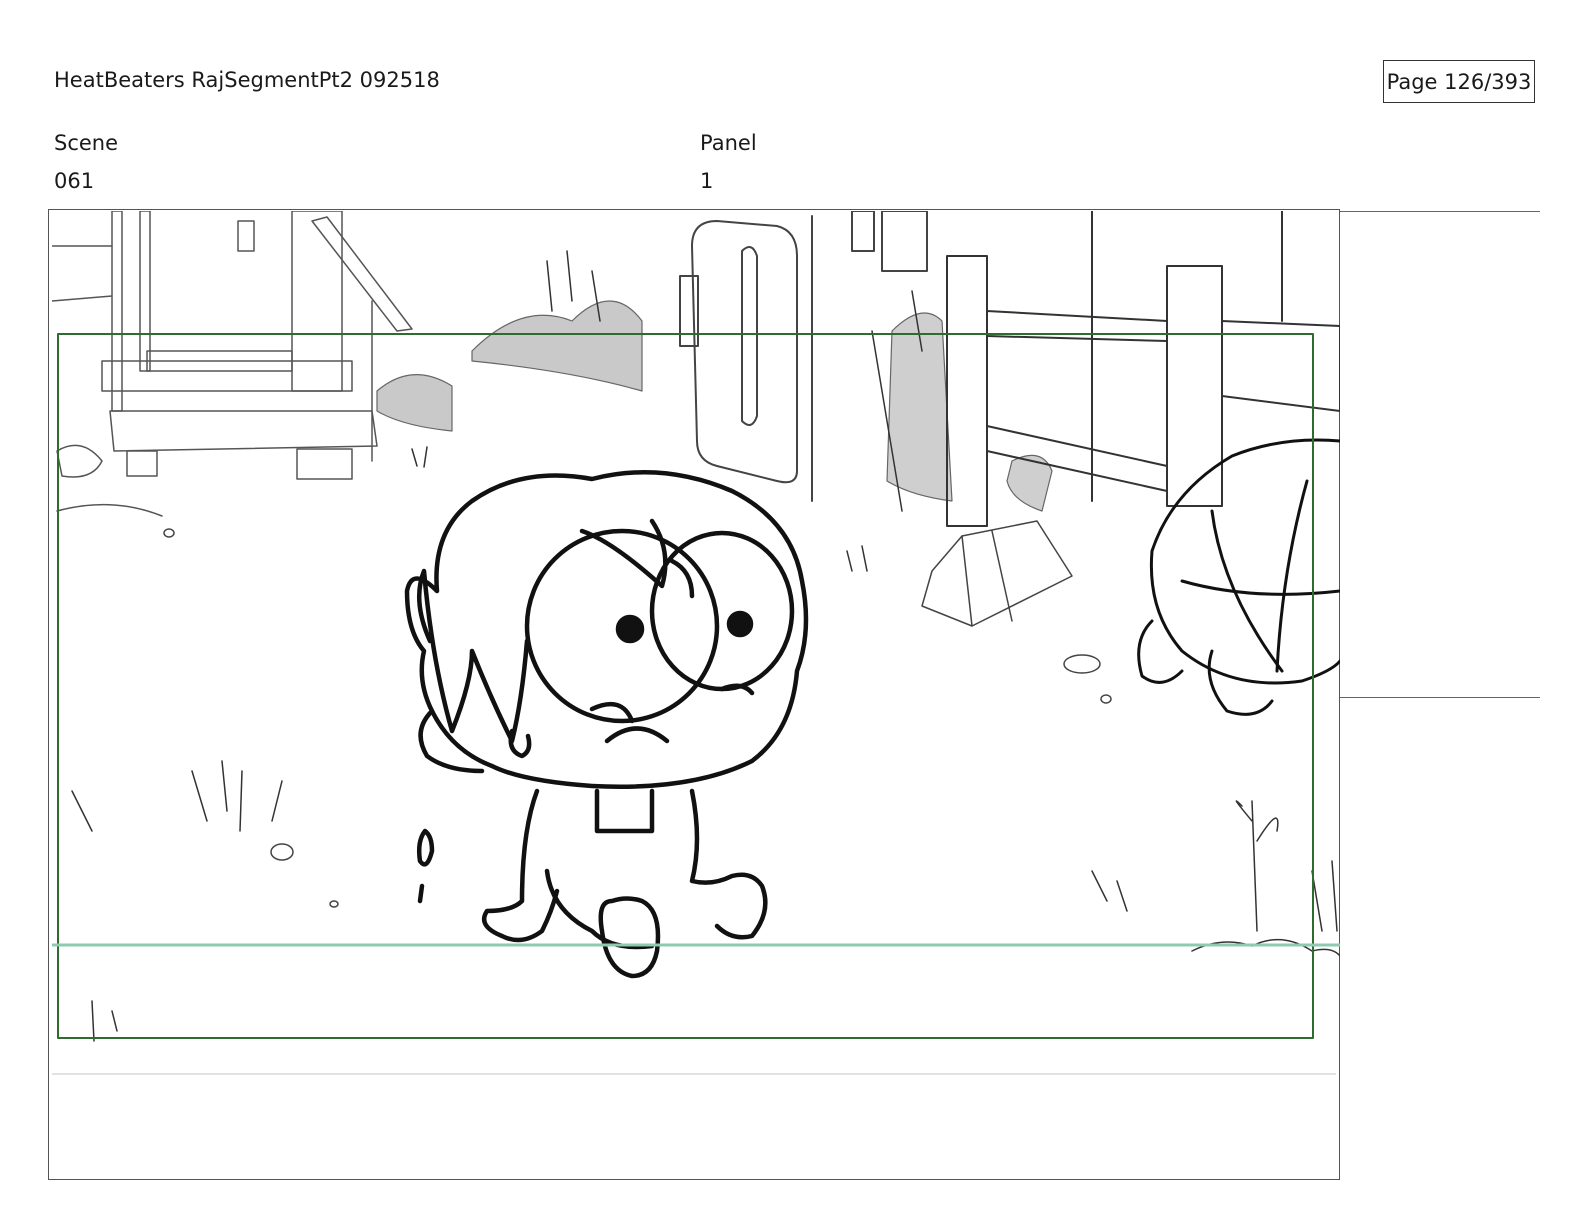 This screenshot has width=1584, height=1224. Describe the element at coordinates (606, 724) in the screenshot. I see `main-character` at that location.